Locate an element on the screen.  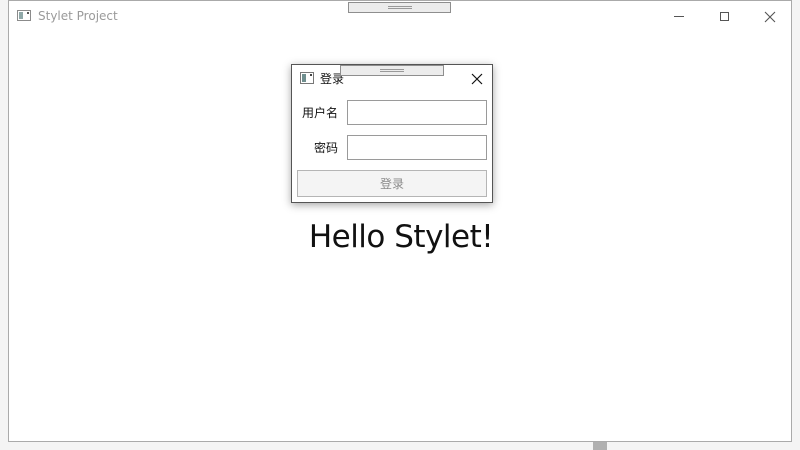
dialog-drag-handle is located at coordinates (392, 70).